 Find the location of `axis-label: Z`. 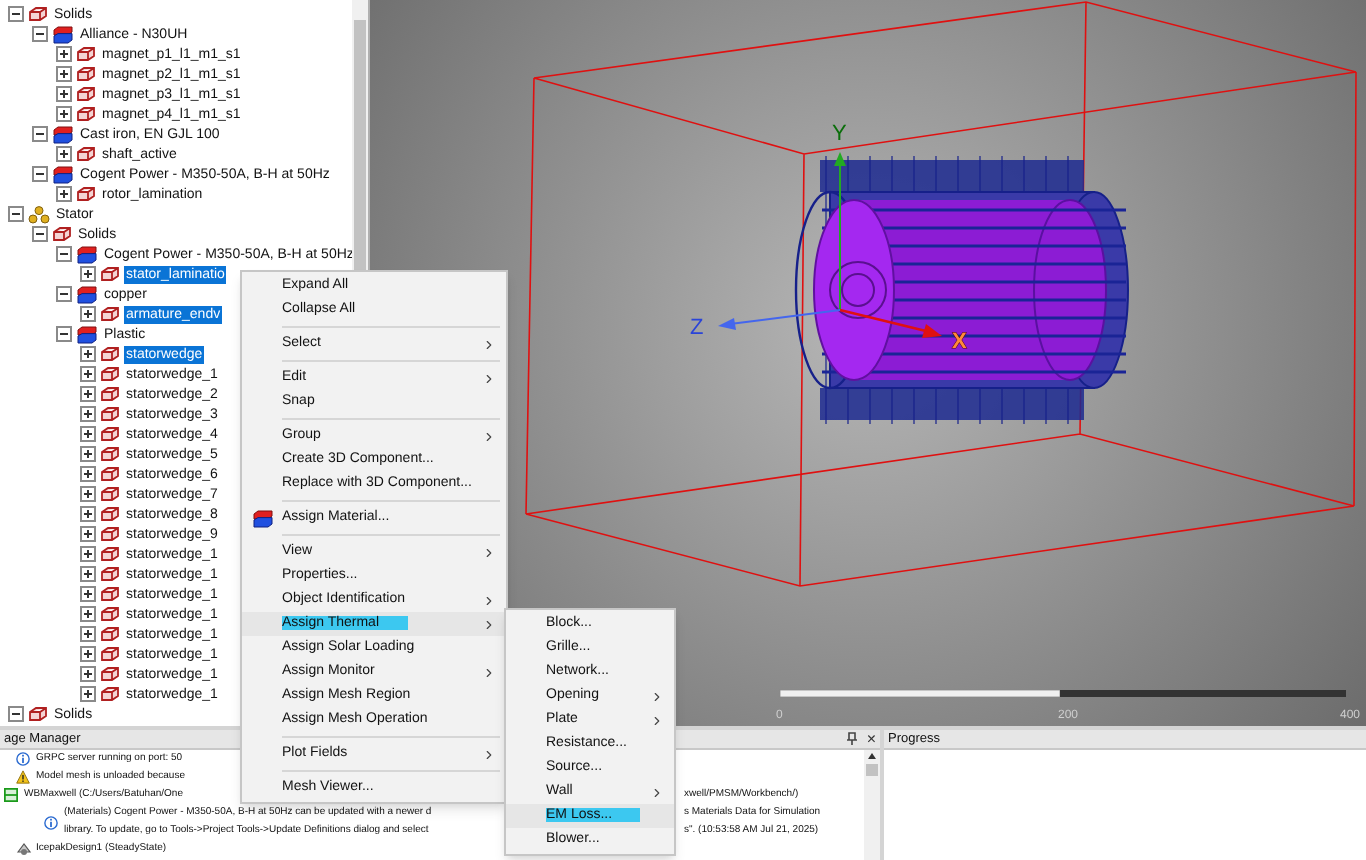

axis-label: Z is located at coordinates (697, 328).